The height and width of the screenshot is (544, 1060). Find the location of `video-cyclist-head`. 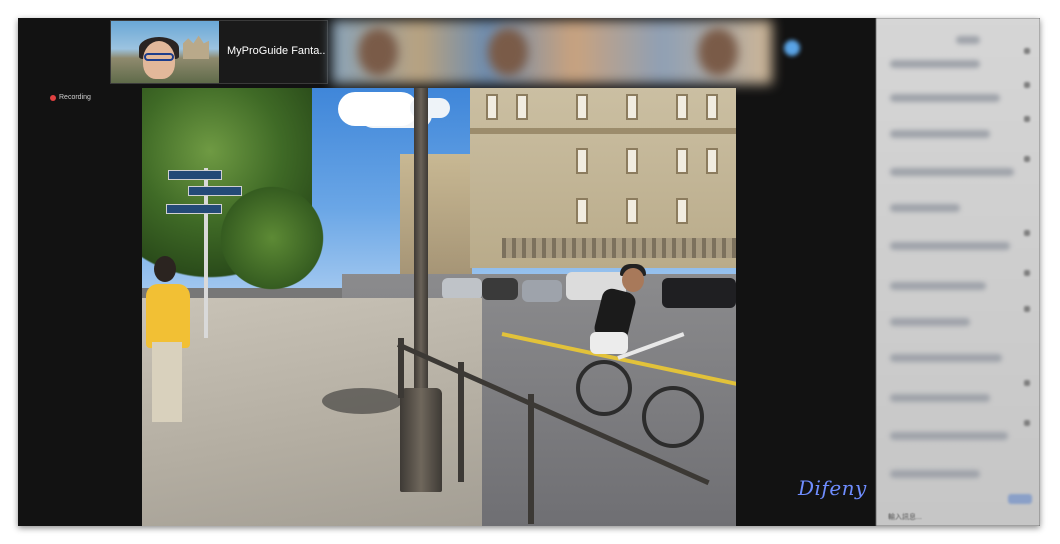

video-cyclist-head is located at coordinates (633, 280).